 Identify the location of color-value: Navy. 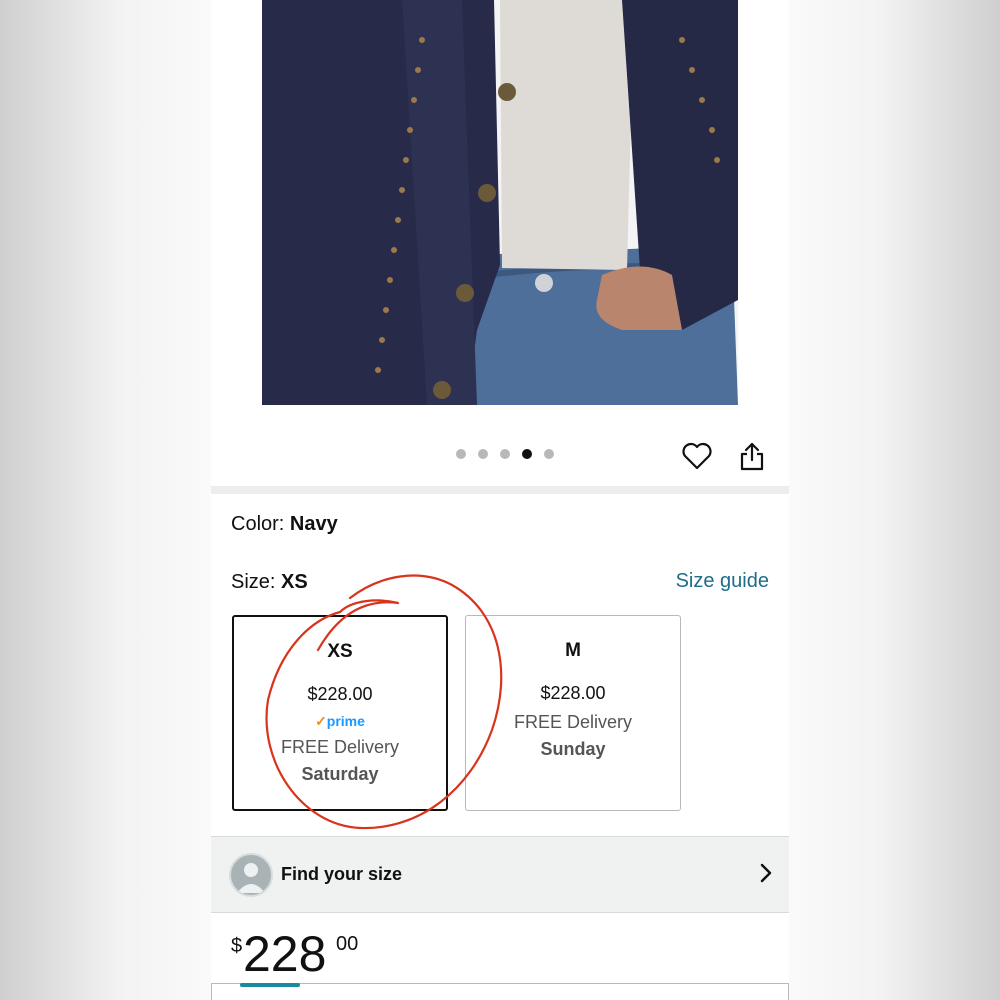
(313, 524).